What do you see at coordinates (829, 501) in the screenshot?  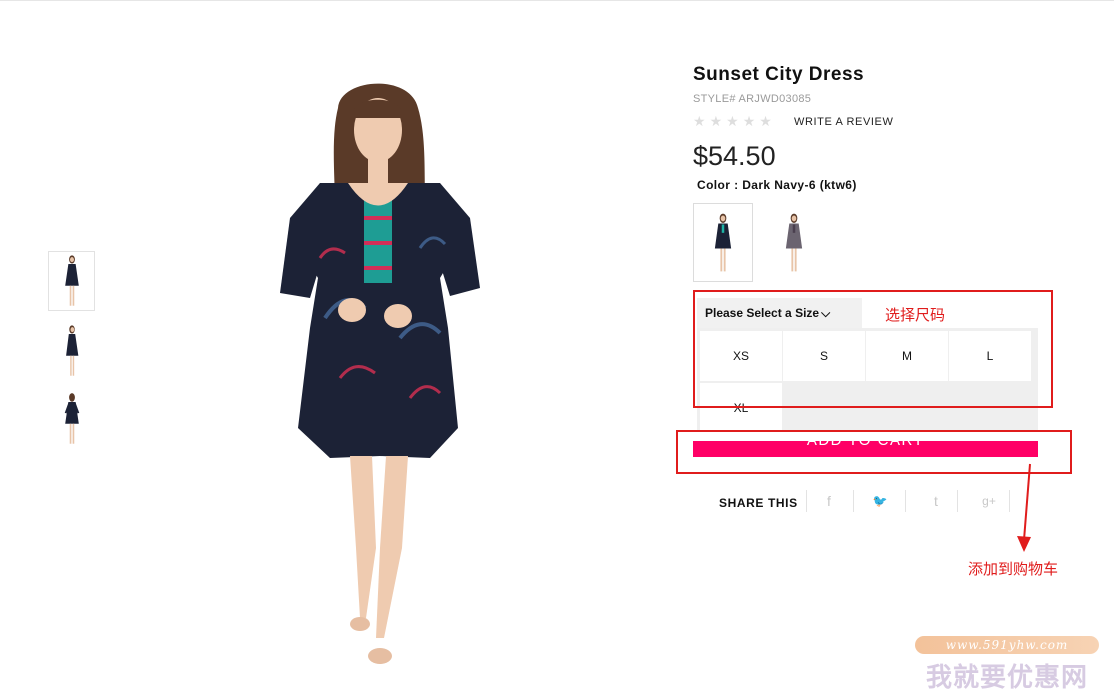 I see `facebook-icon: f` at bounding box center [829, 501].